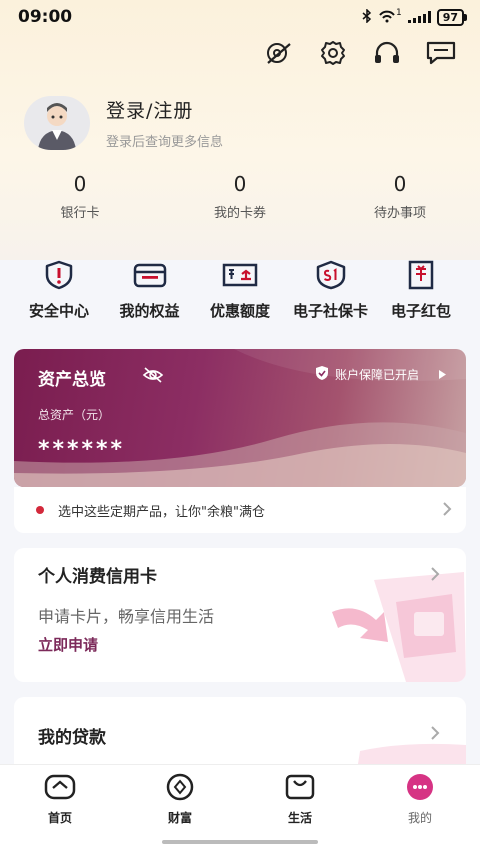 This screenshot has width=480, height=853. I want to click on account-protection-link: 账户保障已开启, so click(380, 374).